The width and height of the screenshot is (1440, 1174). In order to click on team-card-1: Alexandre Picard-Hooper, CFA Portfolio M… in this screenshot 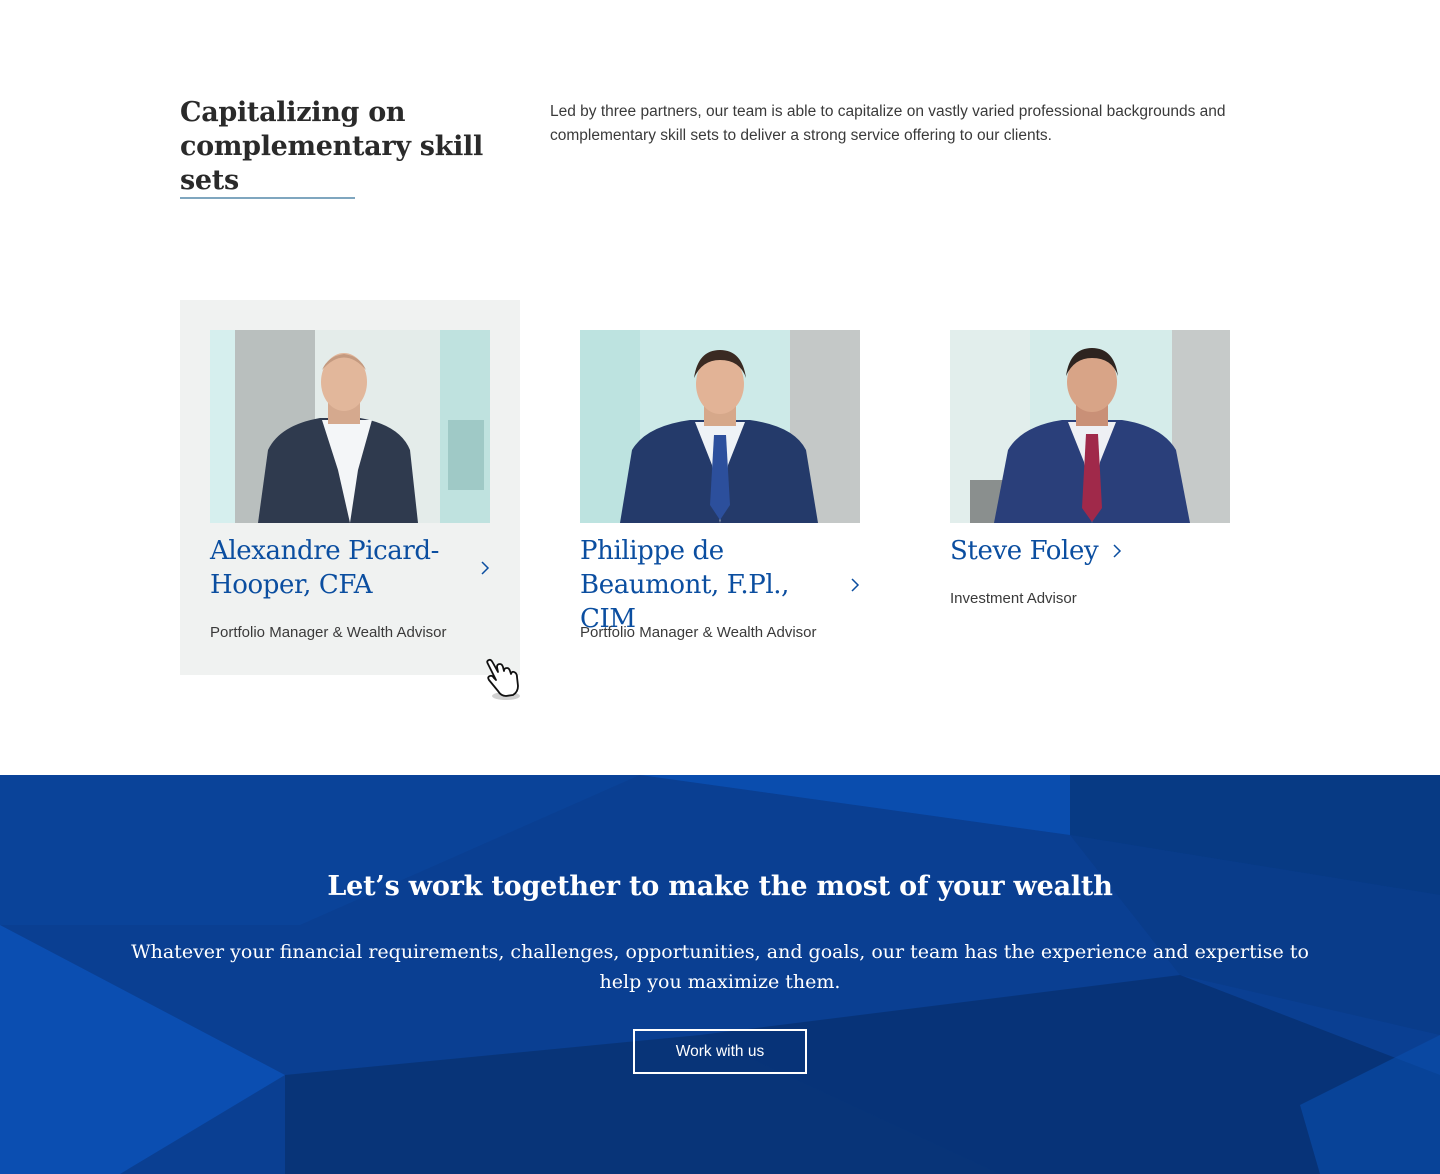, I will do `click(350, 487)`.